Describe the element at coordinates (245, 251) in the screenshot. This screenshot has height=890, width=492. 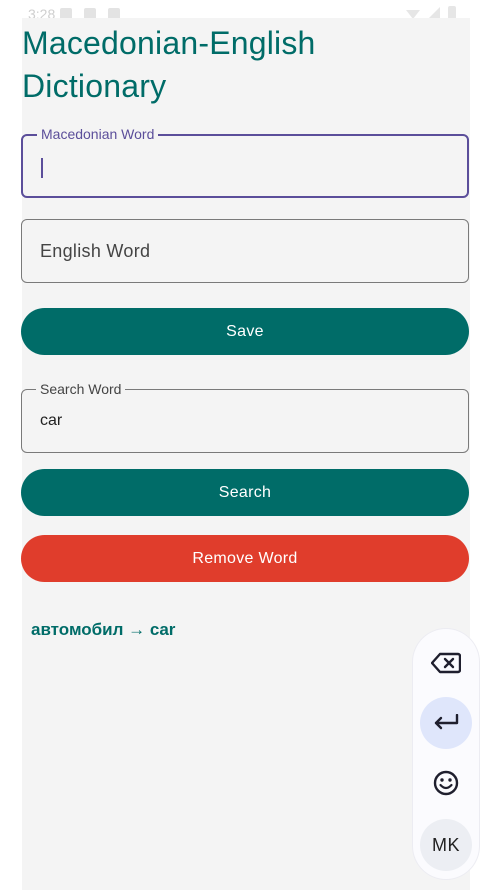
I see `english-word-field: English Word` at that location.